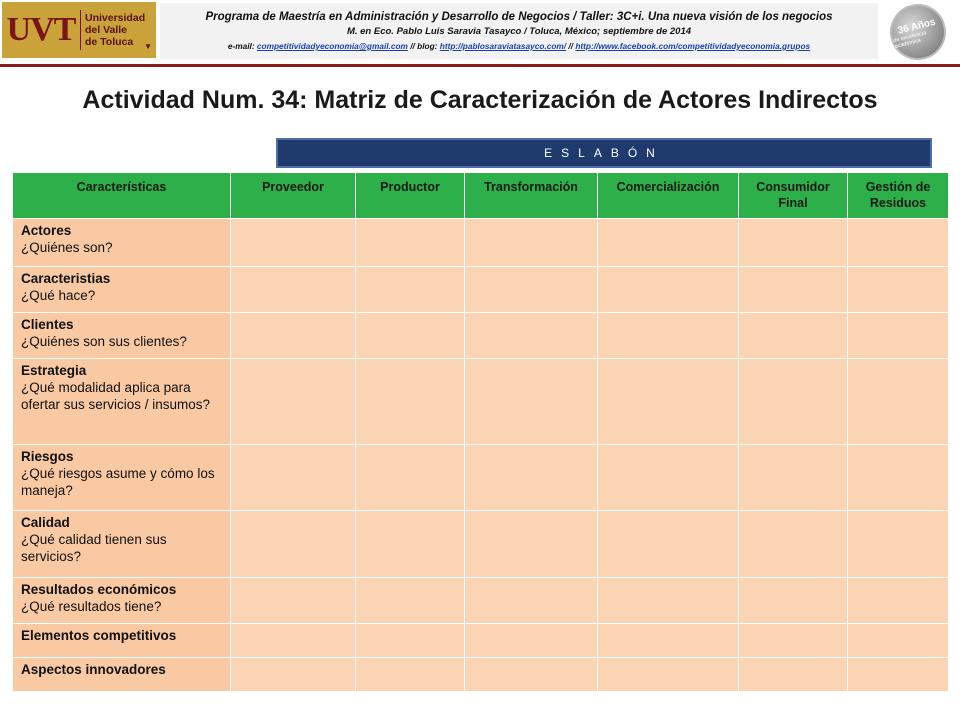 The image size is (960, 720). What do you see at coordinates (793, 195) in the screenshot?
I see `column-header: Consumidor Final` at bounding box center [793, 195].